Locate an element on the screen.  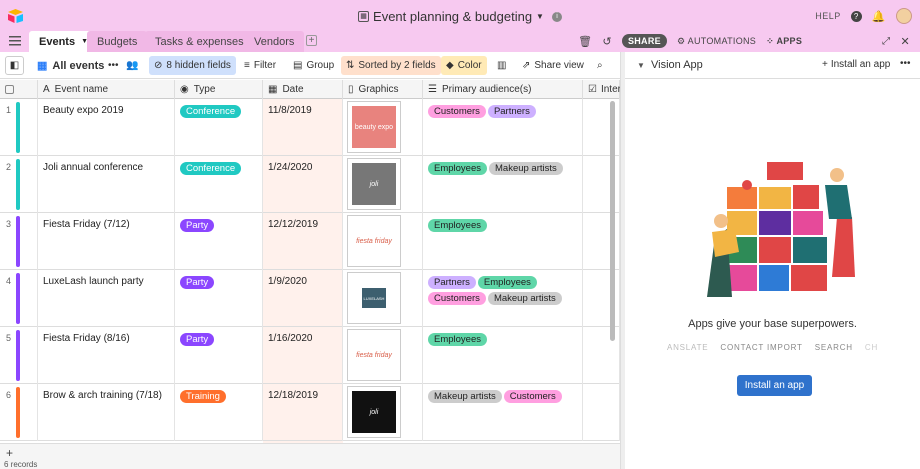
select-all-checkbox is located at coordinates (19, 89).